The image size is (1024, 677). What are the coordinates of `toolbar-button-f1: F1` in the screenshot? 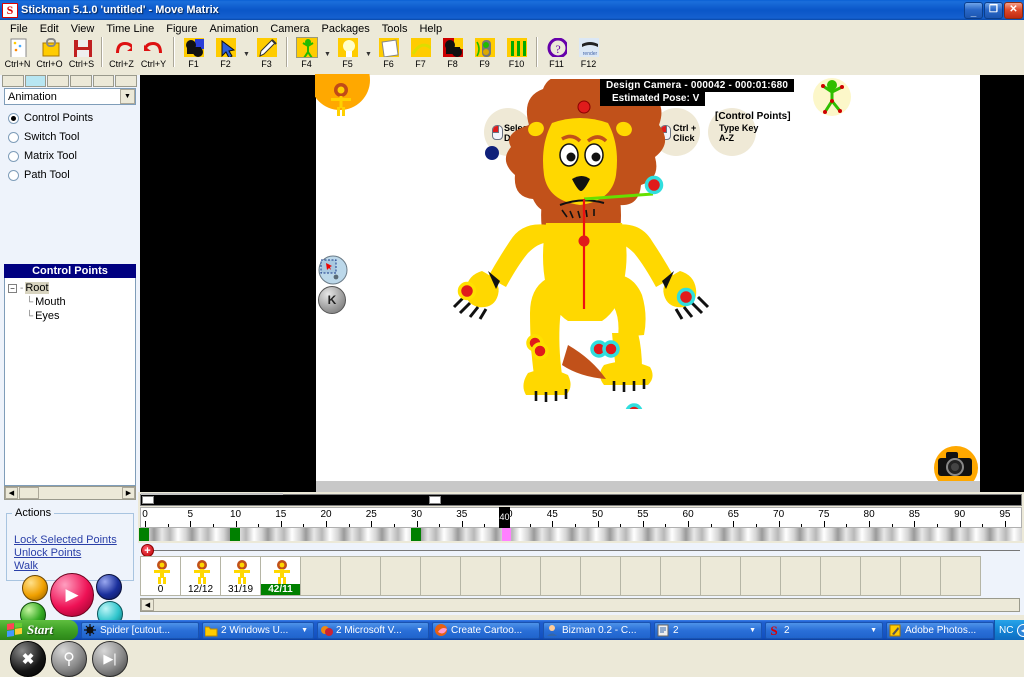 It's located at (193, 55).